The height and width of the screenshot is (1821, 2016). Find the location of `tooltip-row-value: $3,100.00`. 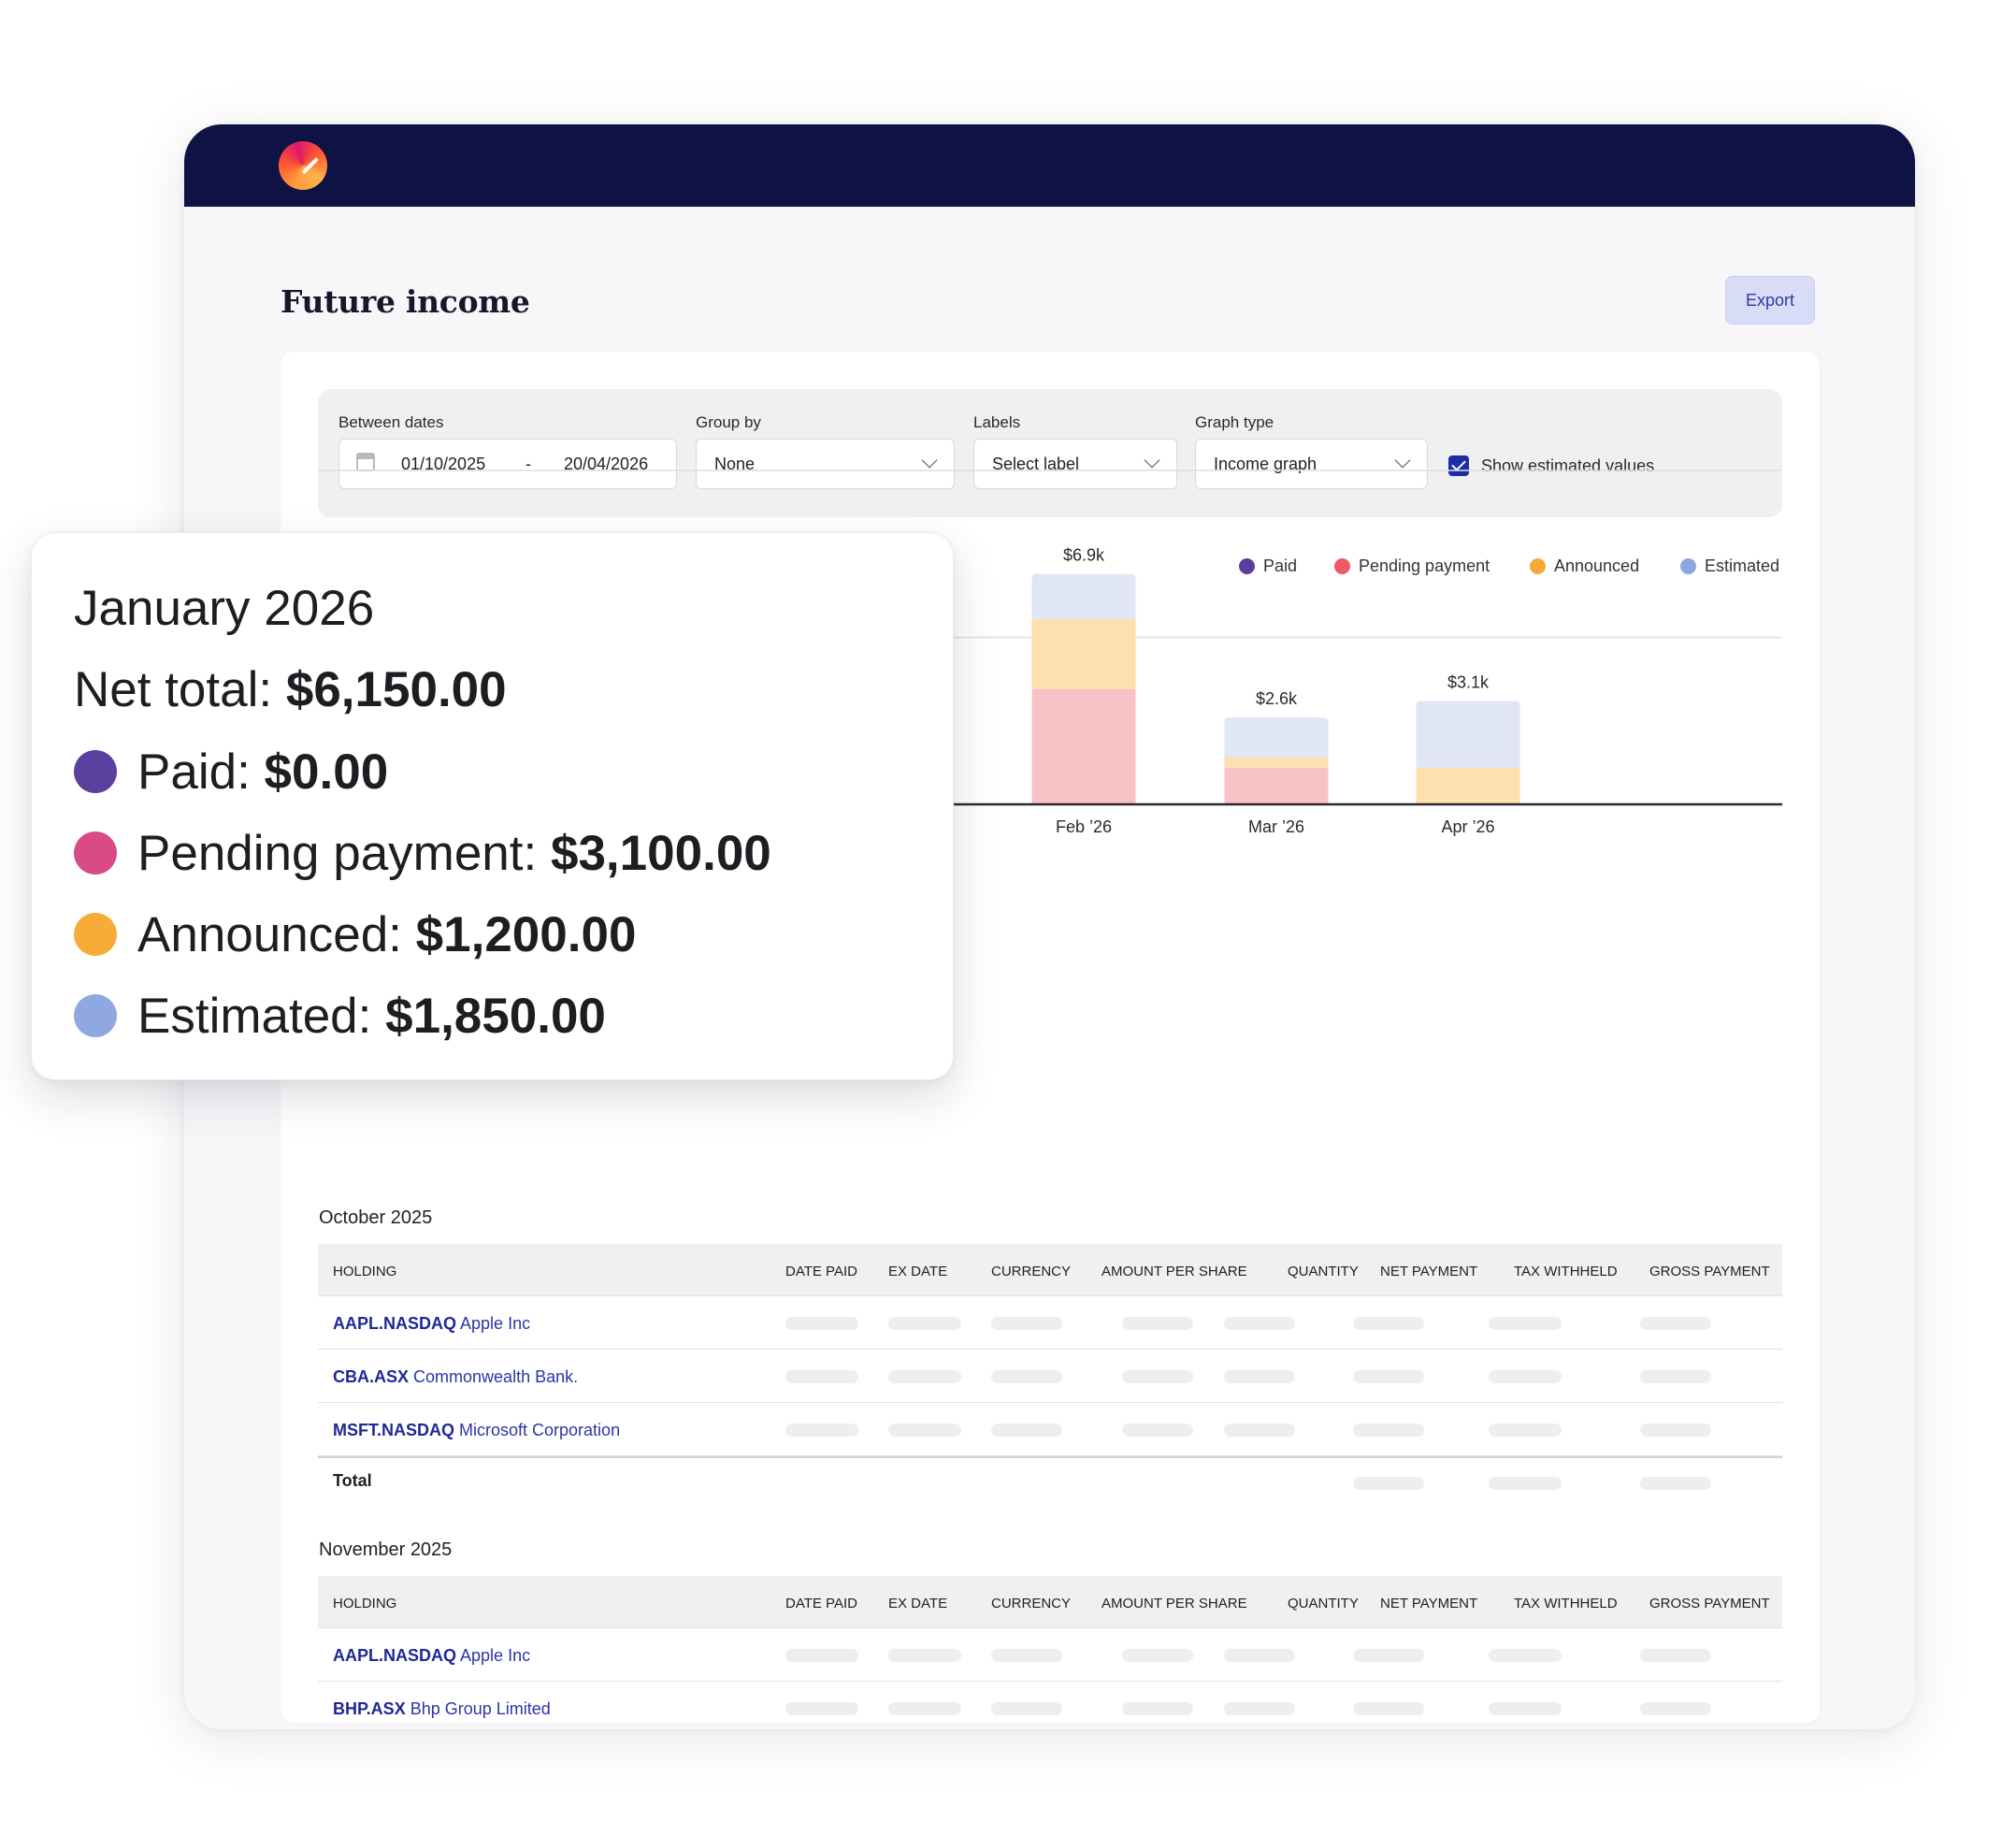

tooltip-row-value: $3,100.00 is located at coordinates (660, 853).